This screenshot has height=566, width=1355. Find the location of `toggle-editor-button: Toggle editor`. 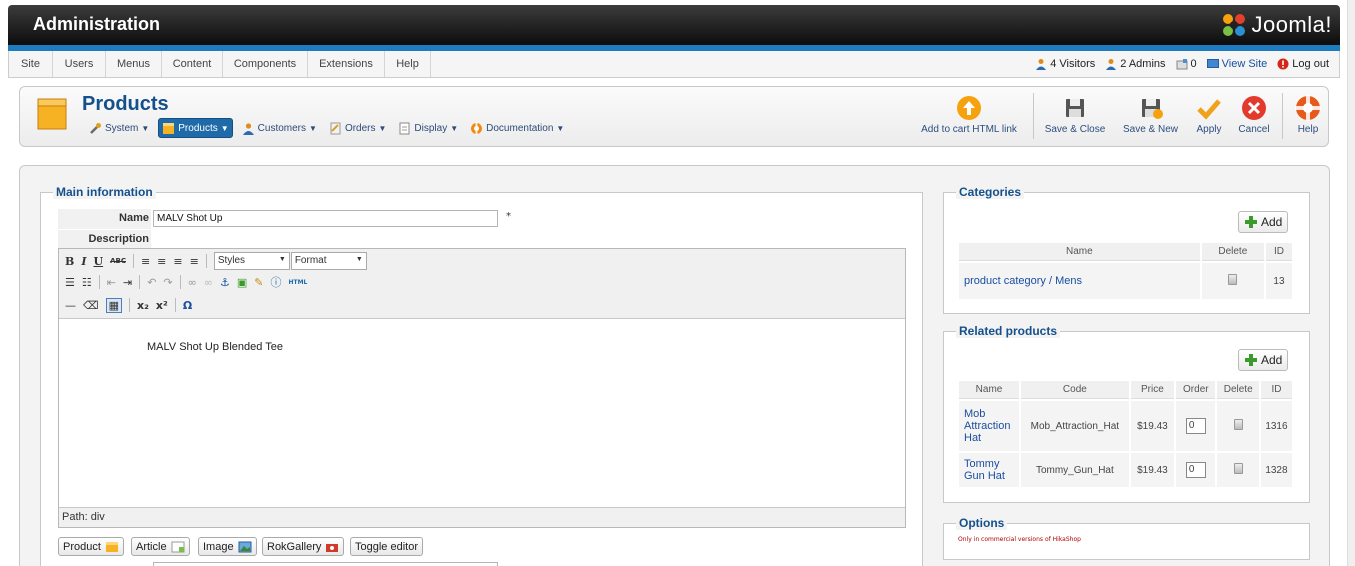

toggle-editor-button: Toggle editor is located at coordinates (386, 546).